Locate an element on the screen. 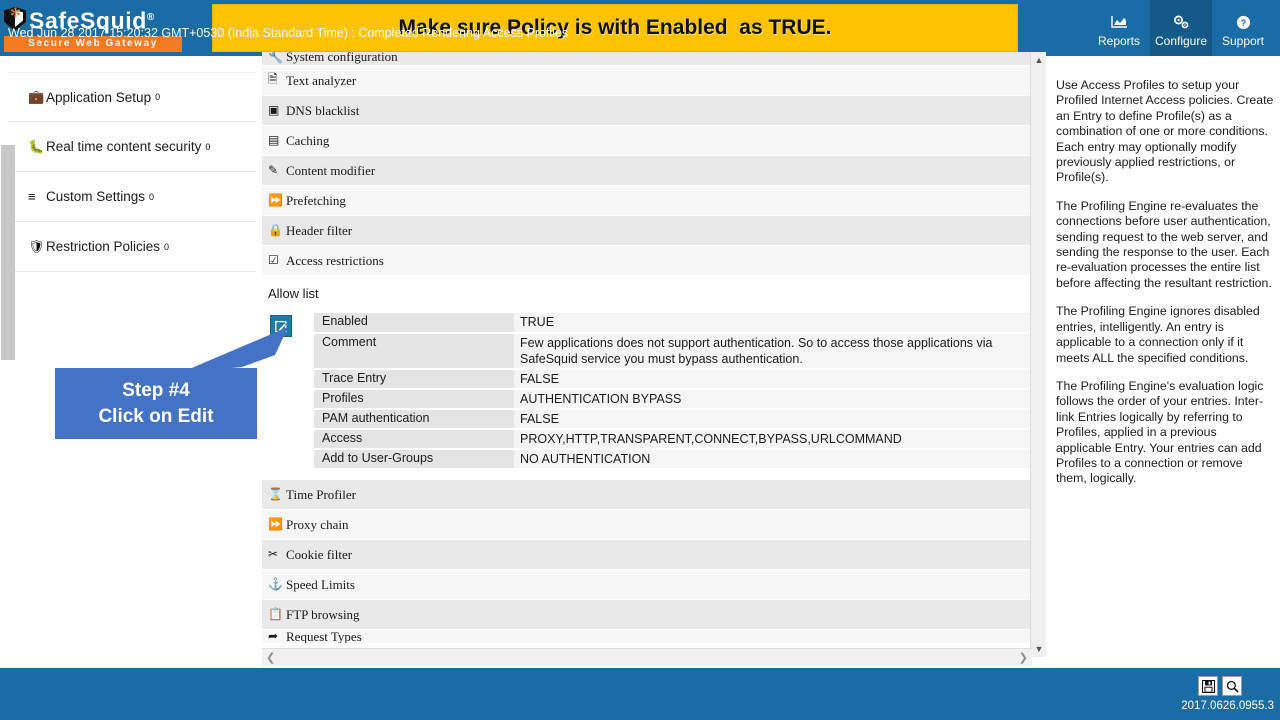  search-icon is located at coordinates (1232, 686).